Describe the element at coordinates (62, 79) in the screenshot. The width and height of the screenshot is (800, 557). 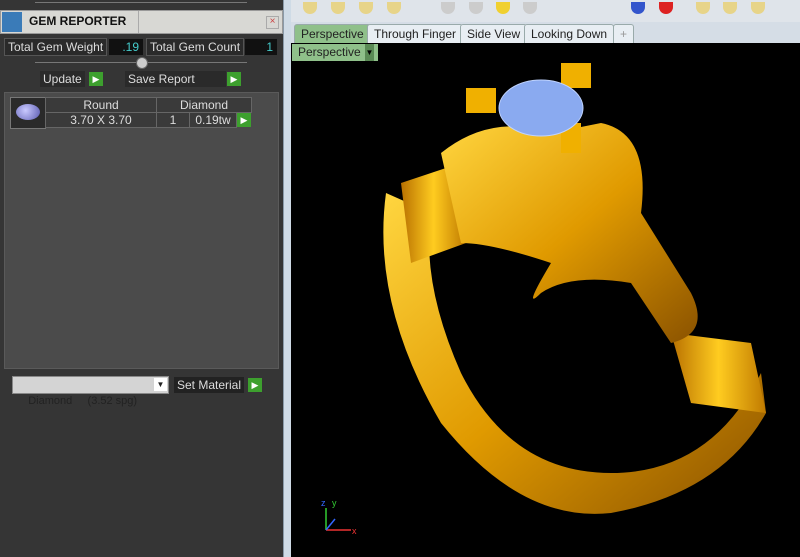
I see `update-button: Update` at that location.